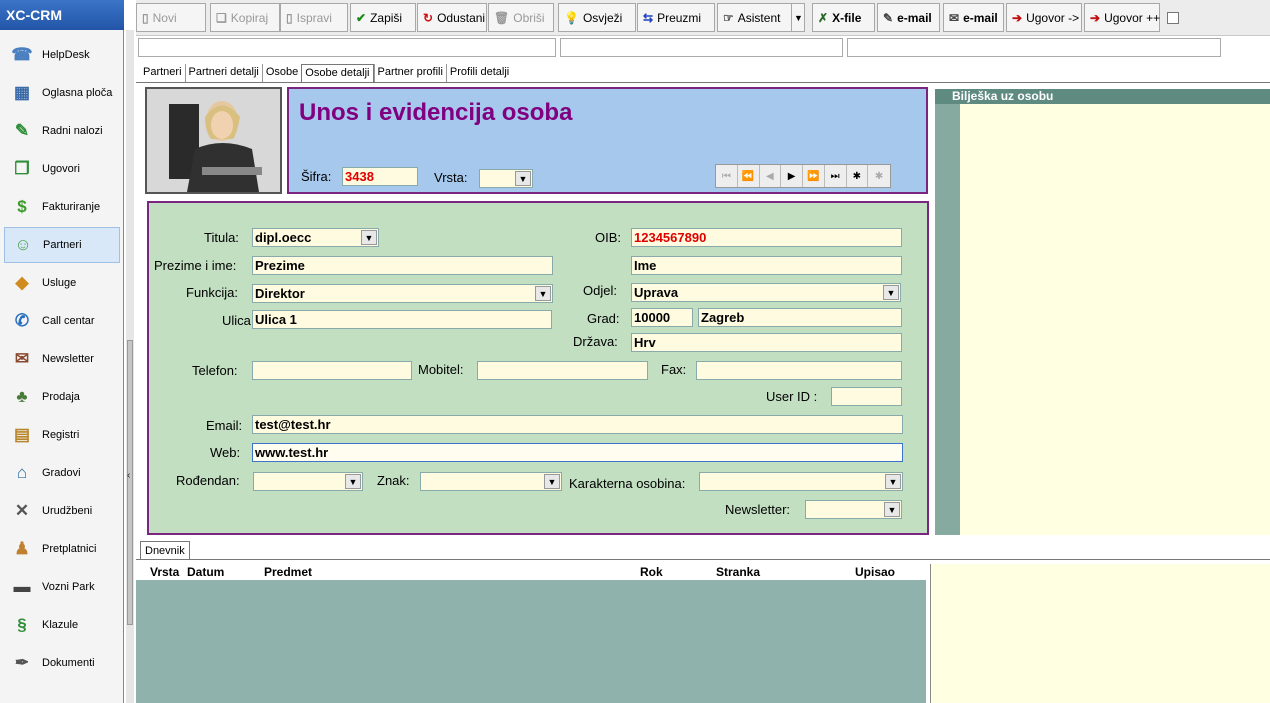 The width and height of the screenshot is (1270, 703). What do you see at coordinates (478, 73) in the screenshot?
I see `tab-profili-detalji: Profili detalji` at bounding box center [478, 73].